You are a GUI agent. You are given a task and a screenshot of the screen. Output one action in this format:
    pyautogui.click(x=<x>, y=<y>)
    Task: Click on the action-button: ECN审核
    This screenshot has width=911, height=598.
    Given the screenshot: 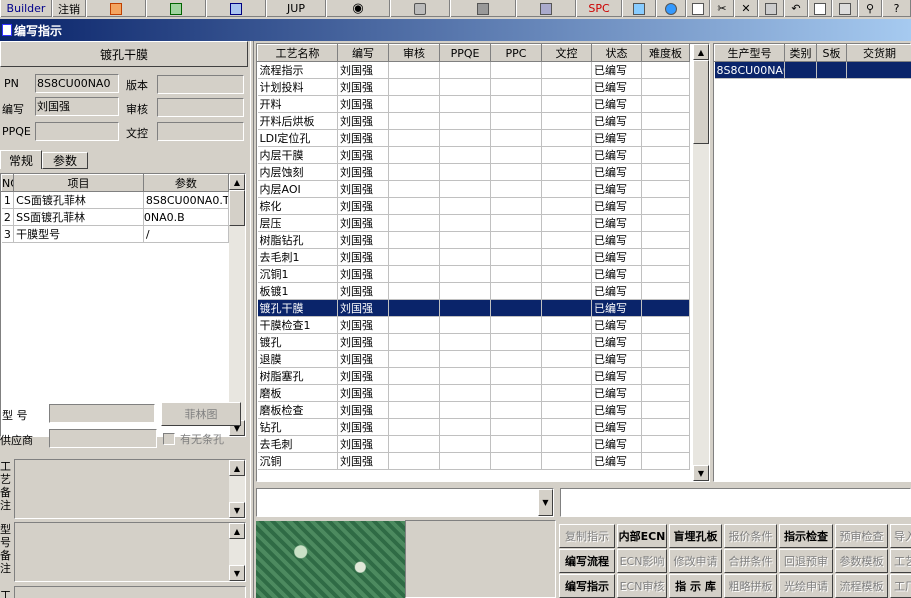 What is the action you would take?
    pyautogui.click(x=642, y=586)
    